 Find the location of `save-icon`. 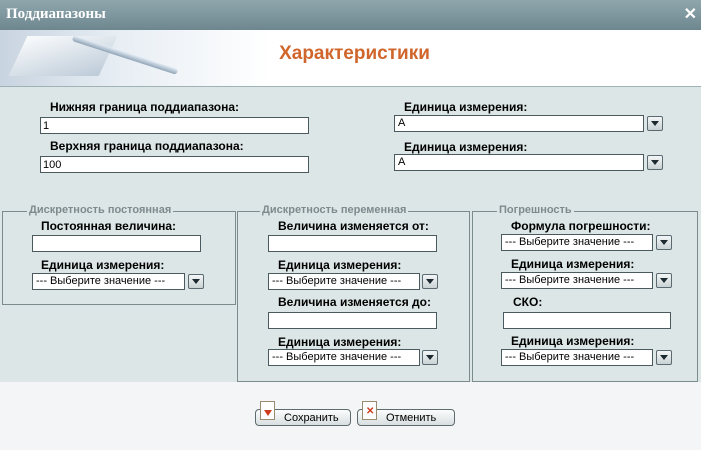

save-icon is located at coordinates (267, 410).